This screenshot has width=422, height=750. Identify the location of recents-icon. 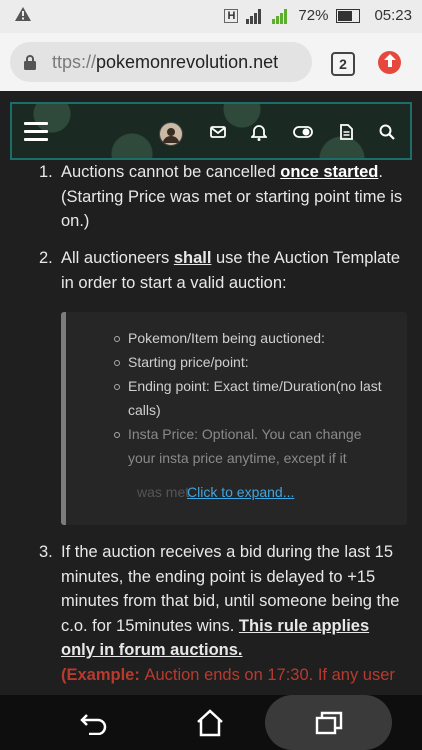
(329, 722).